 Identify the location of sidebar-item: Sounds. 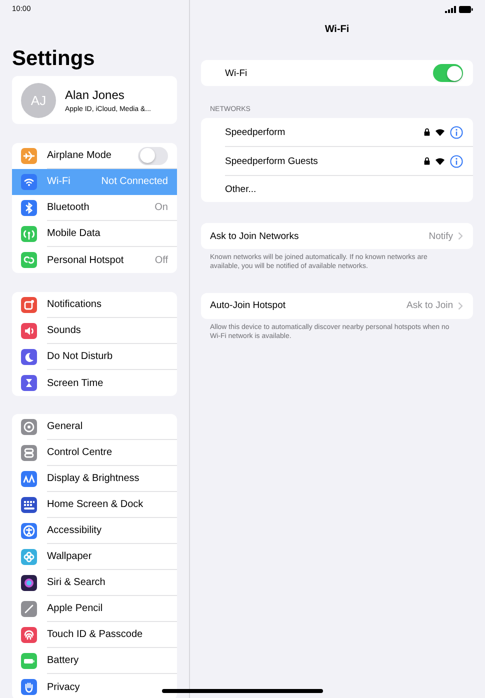
(94, 331).